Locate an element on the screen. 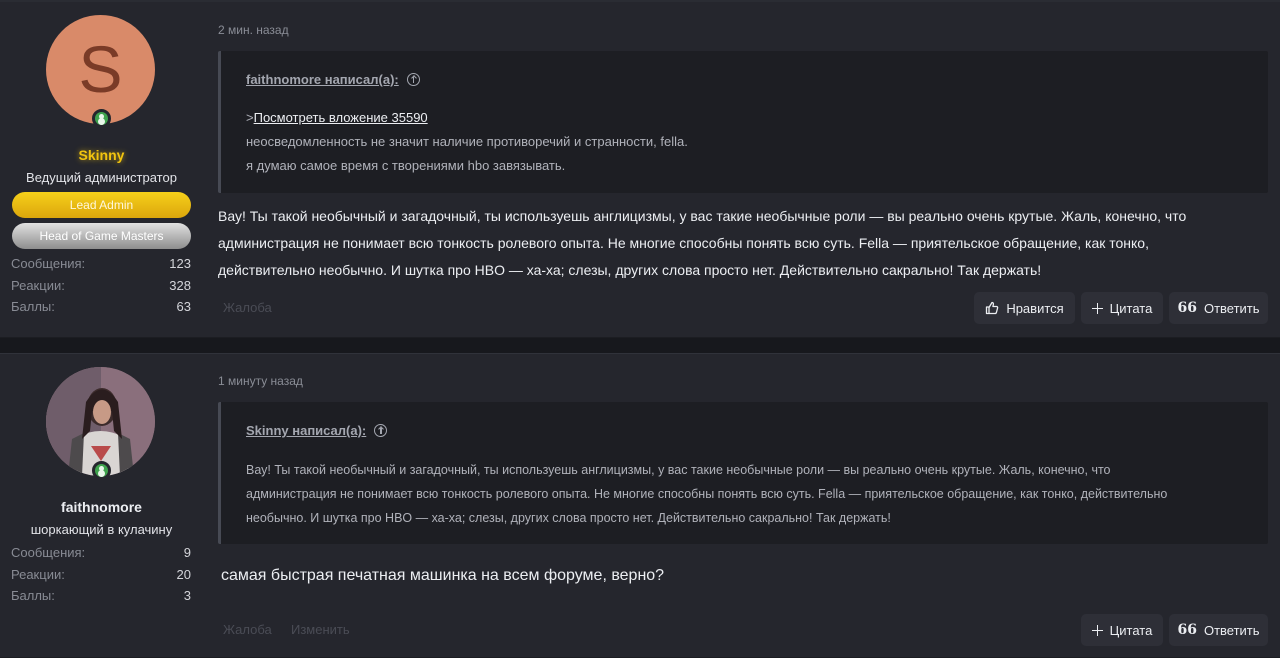 This screenshot has width=1280, height=658. username: faithnomore is located at coordinates (101, 507).